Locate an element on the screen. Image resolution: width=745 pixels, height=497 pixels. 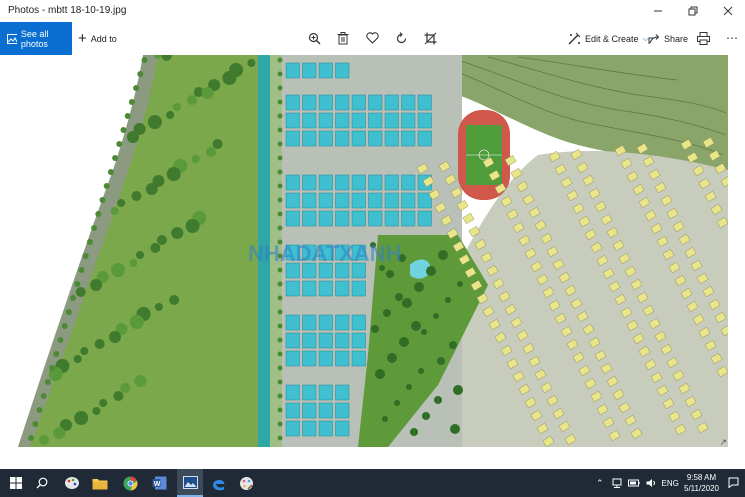
crop-button is located at coordinates (430, 38).